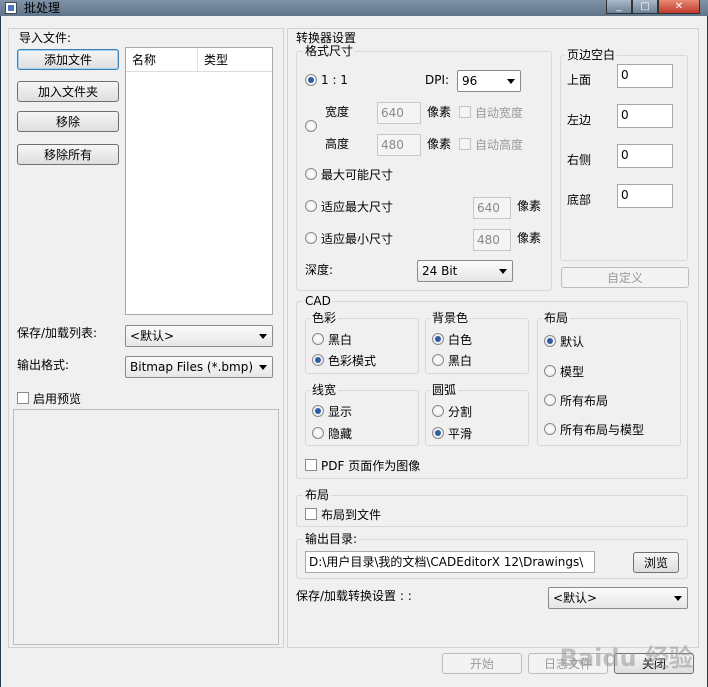 This screenshot has width=708, height=687. I want to click on pdf-as-image-checkbox: PDF 页面作为图像, so click(362, 465).